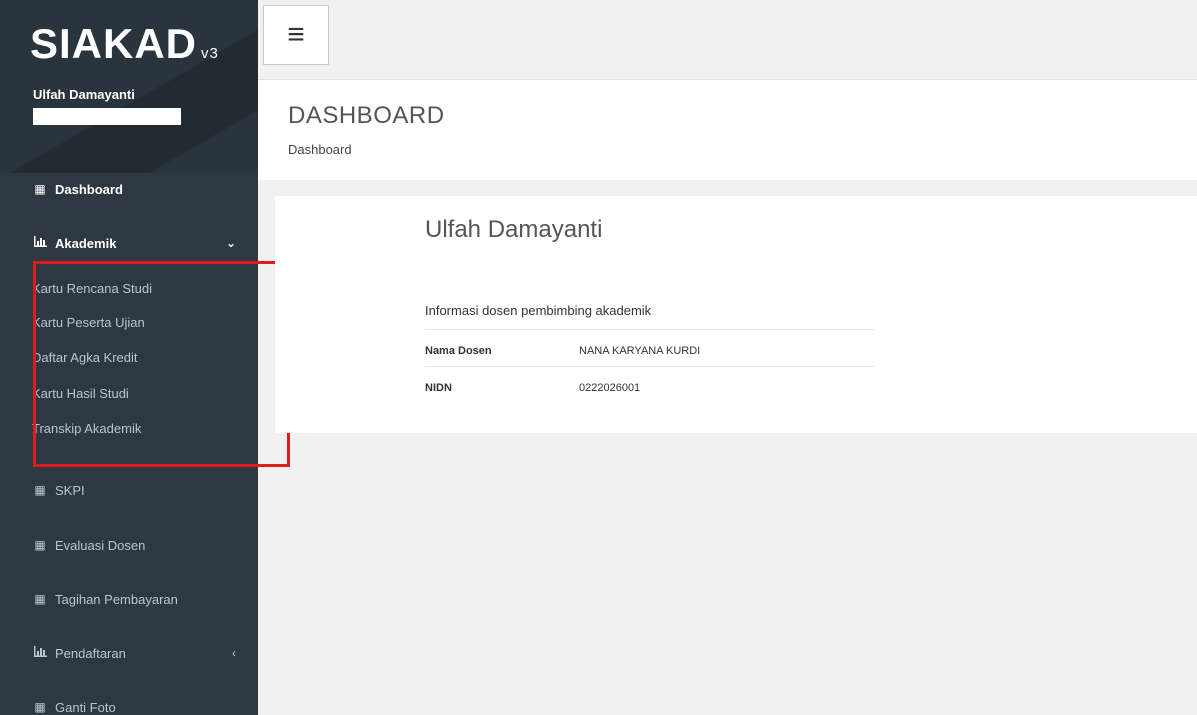 The height and width of the screenshot is (715, 1197). I want to click on sidebar-item-label: Akademik, so click(86, 243).